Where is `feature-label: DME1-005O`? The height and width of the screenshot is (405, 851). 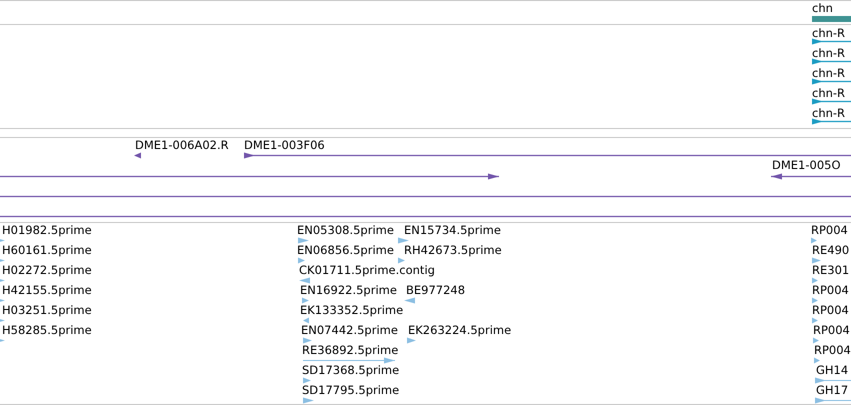 feature-label: DME1-005O is located at coordinates (806, 165).